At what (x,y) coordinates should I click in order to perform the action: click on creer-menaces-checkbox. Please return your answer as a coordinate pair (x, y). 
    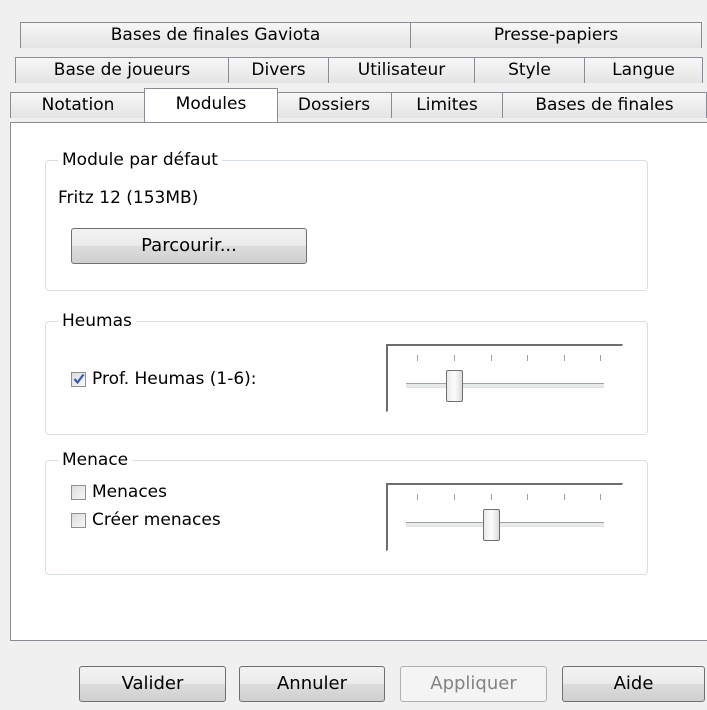
    Looking at the image, I should click on (78, 520).